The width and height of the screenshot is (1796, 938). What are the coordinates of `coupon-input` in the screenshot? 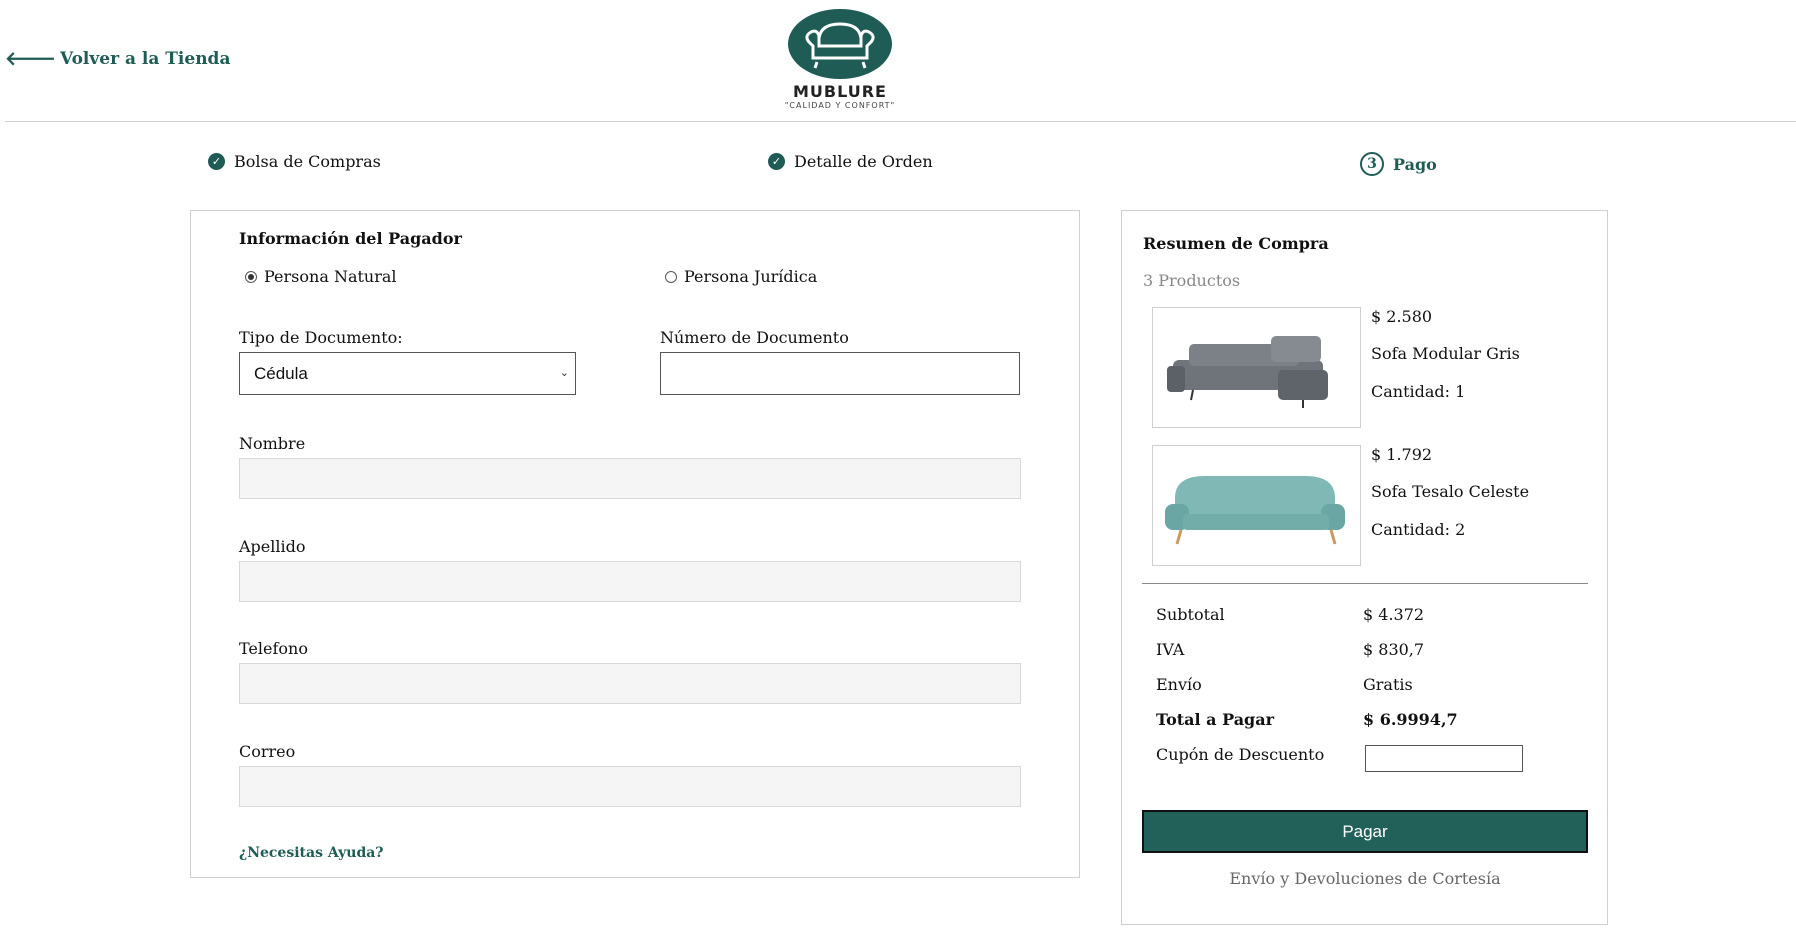 It's located at (1444, 758).